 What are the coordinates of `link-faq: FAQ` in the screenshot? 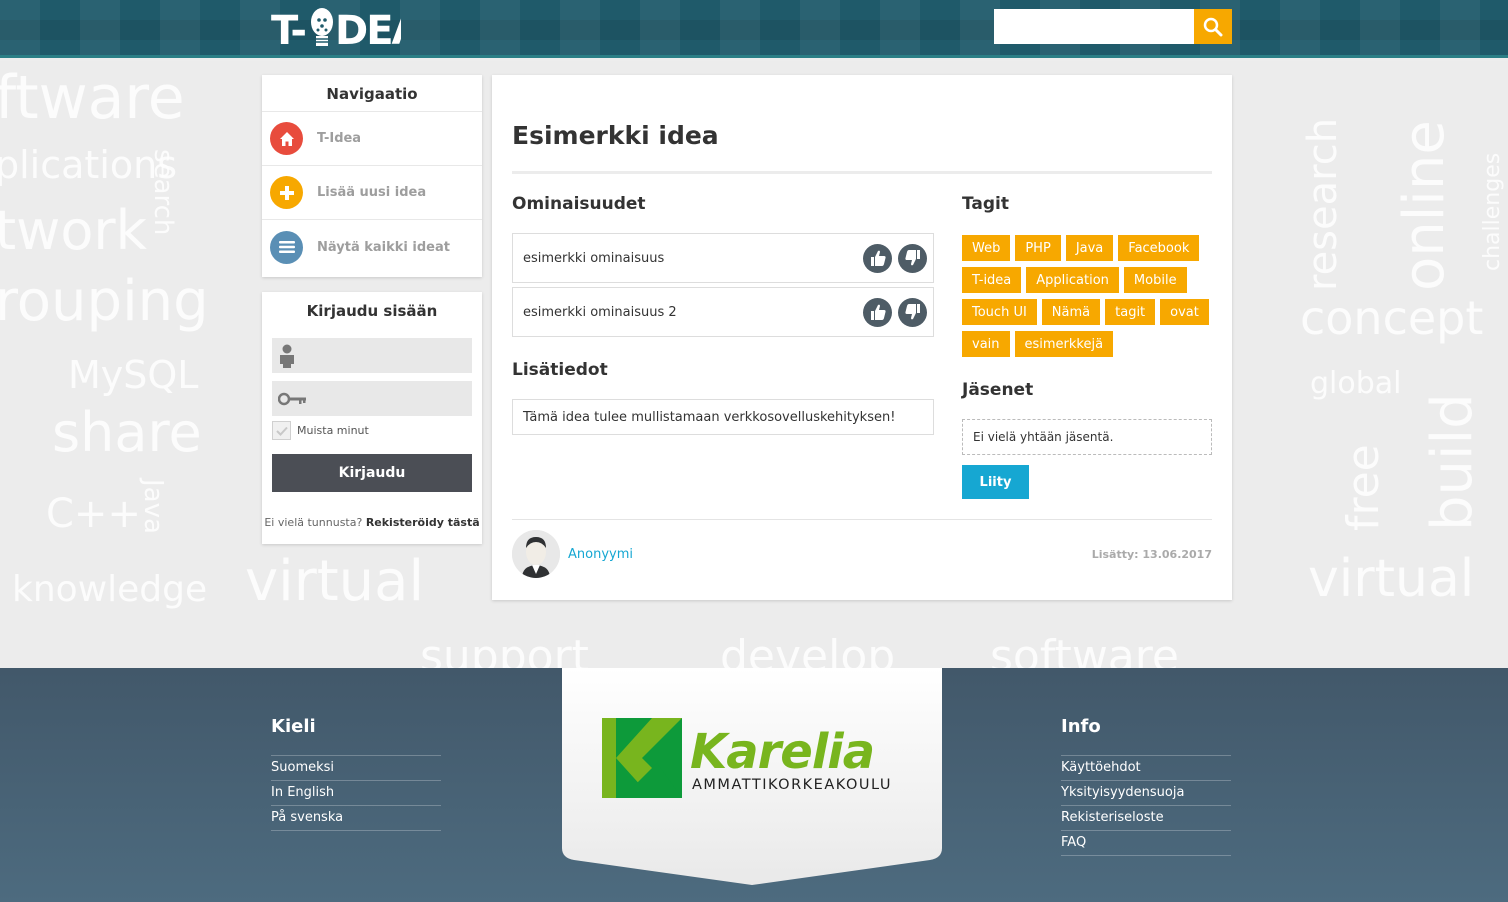 It's located at (1146, 843).